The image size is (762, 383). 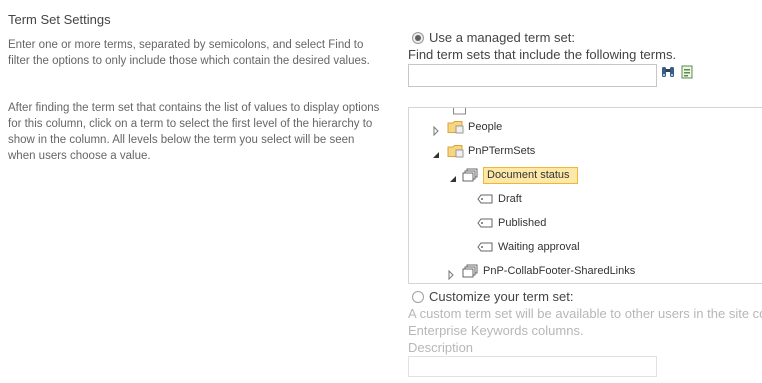 I want to click on binoculars-icon, so click(x=668, y=72).